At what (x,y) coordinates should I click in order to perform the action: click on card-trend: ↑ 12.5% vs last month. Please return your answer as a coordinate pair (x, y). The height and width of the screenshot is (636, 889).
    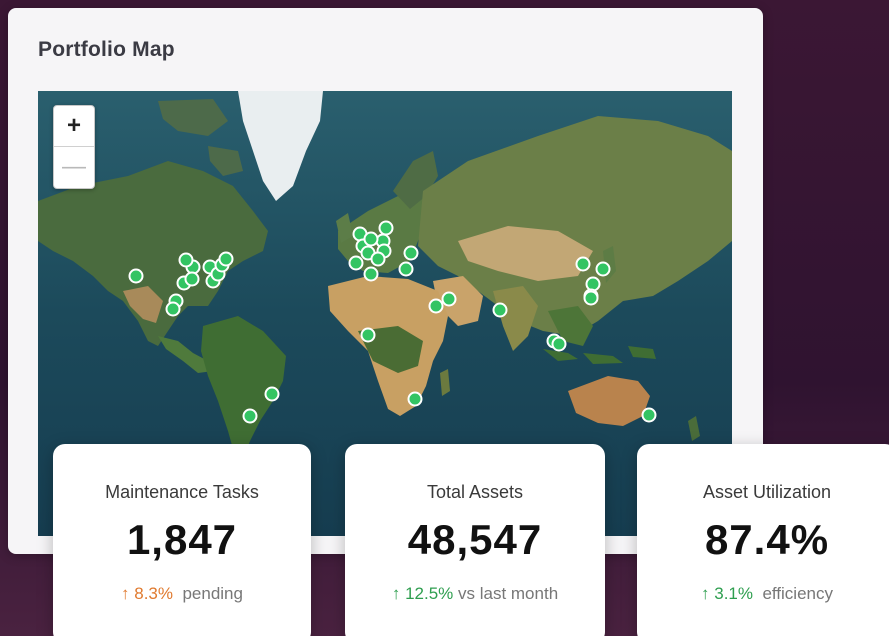
    Looking at the image, I should click on (475, 594).